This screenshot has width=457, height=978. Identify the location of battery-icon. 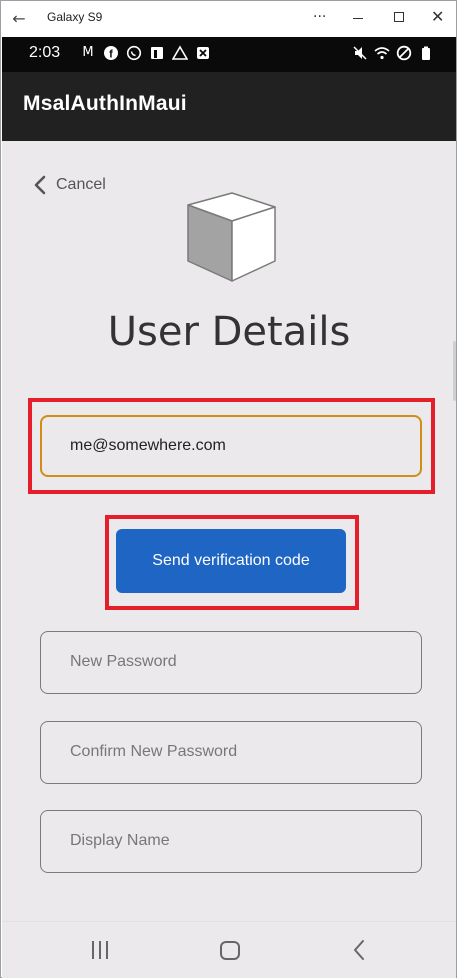
(426, 53).